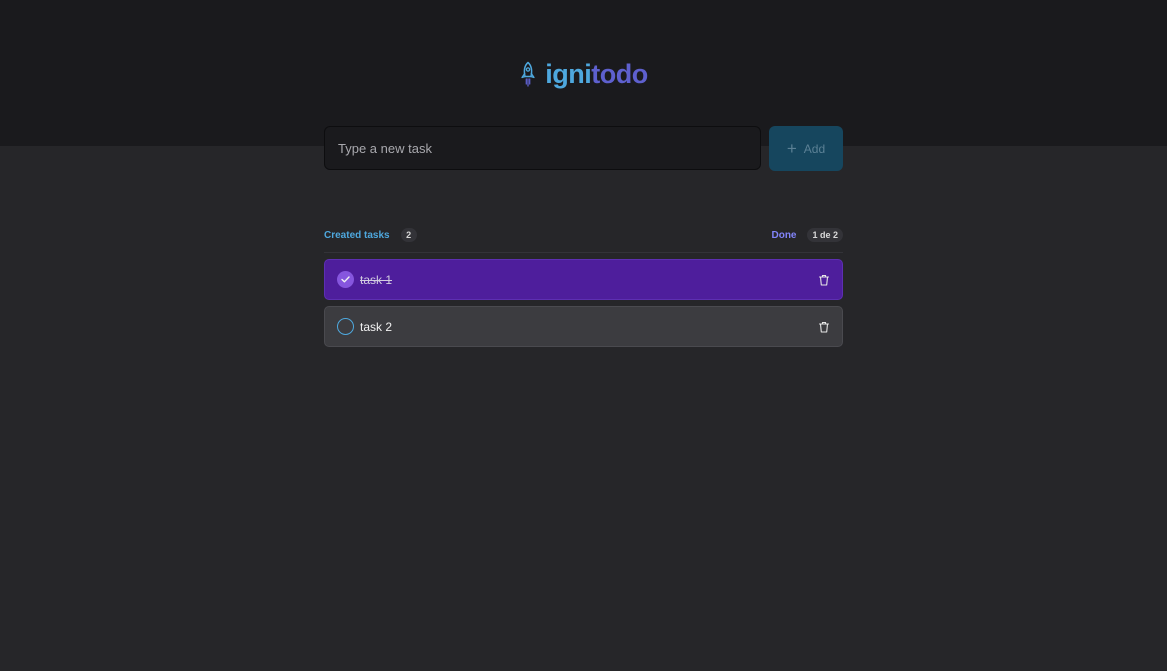 This screenshot has width=1167, height=671. What do you see at coordinates (376, 279) in the screenshot?
I see `task-text: task 1` at bounding box center [376, 279].